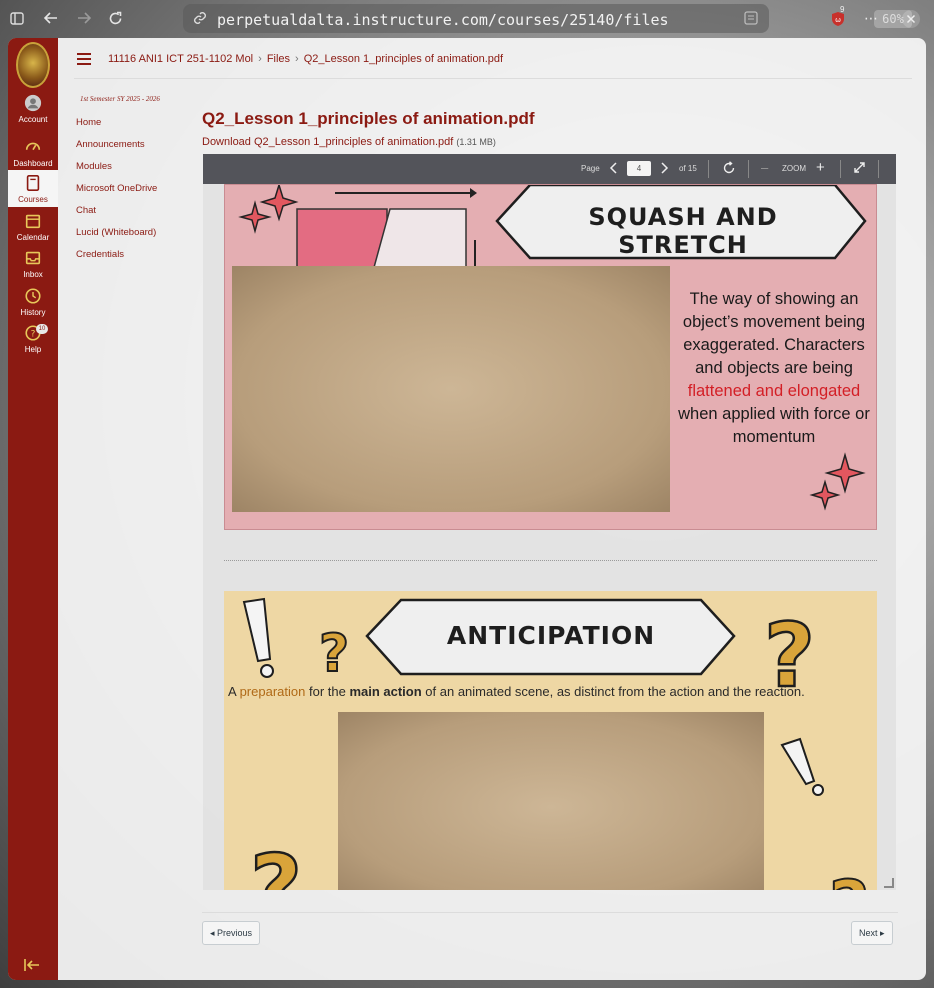 The width and height of the screenshot is (934, 988). I want to click on previous-button: ◂ Previous, so click(231, 933).